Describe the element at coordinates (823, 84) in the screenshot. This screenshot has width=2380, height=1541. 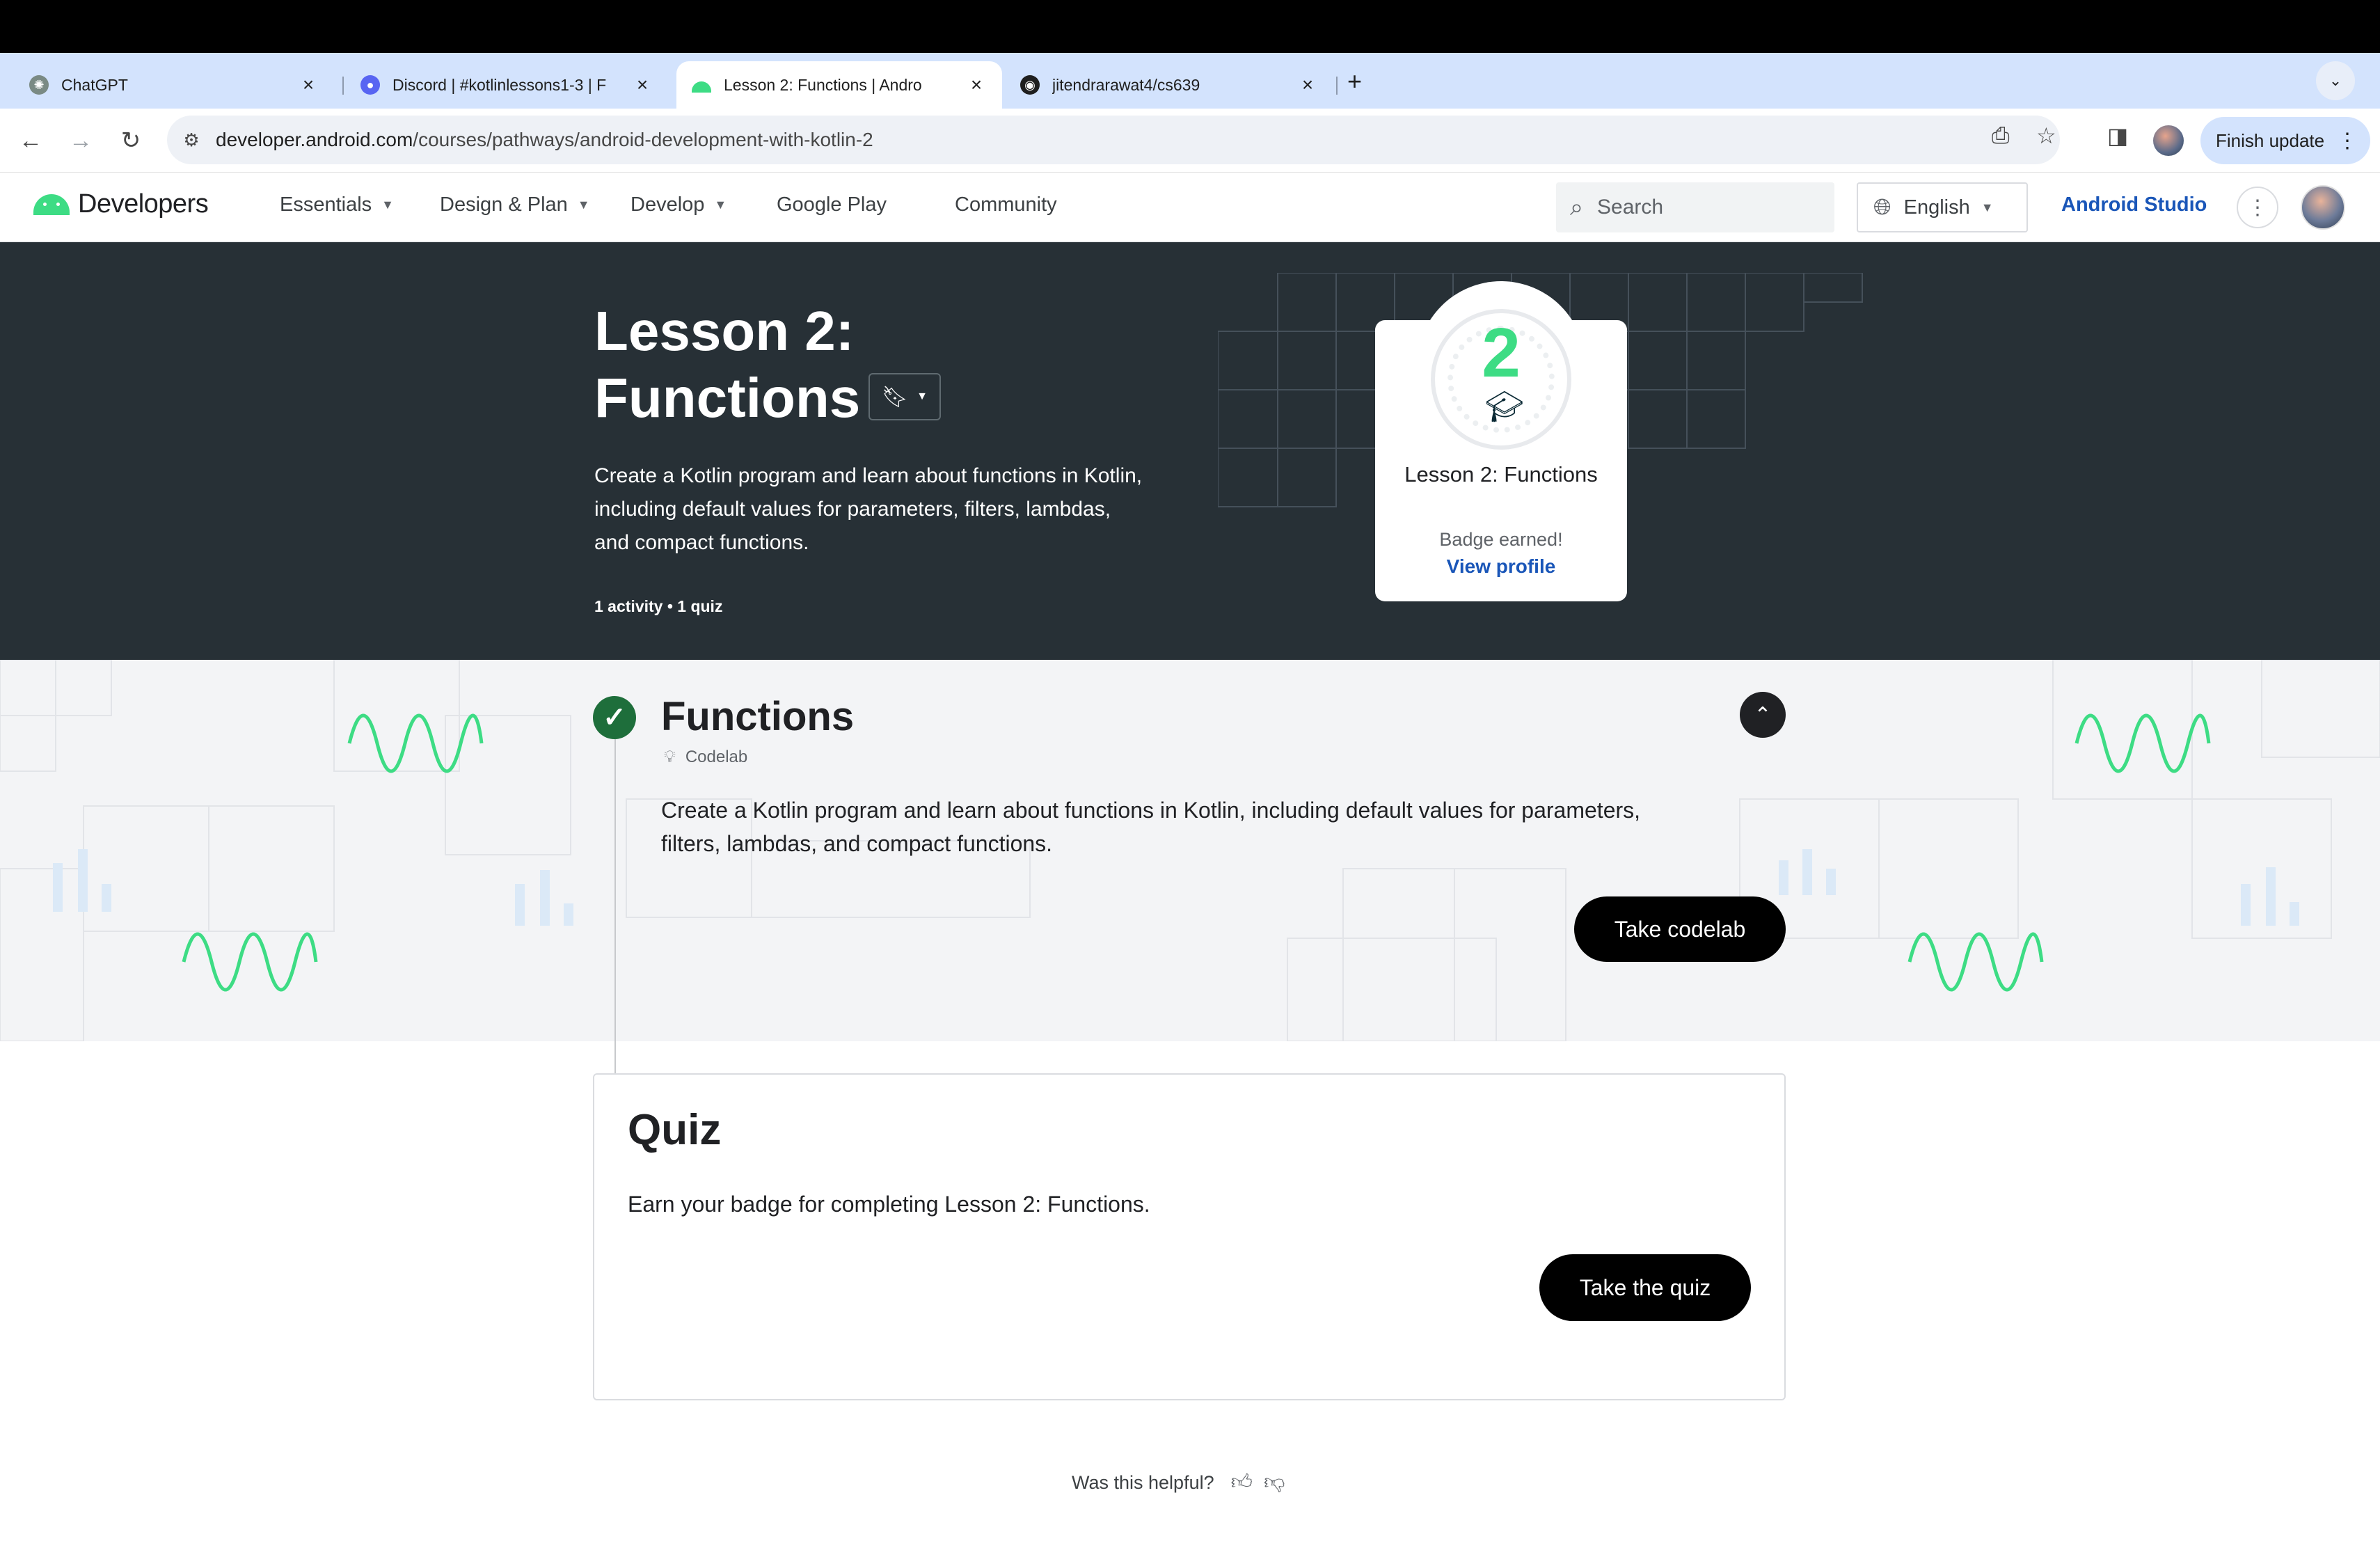
I see `tab-title: Lesson 2: Functions | Andro` at that location.